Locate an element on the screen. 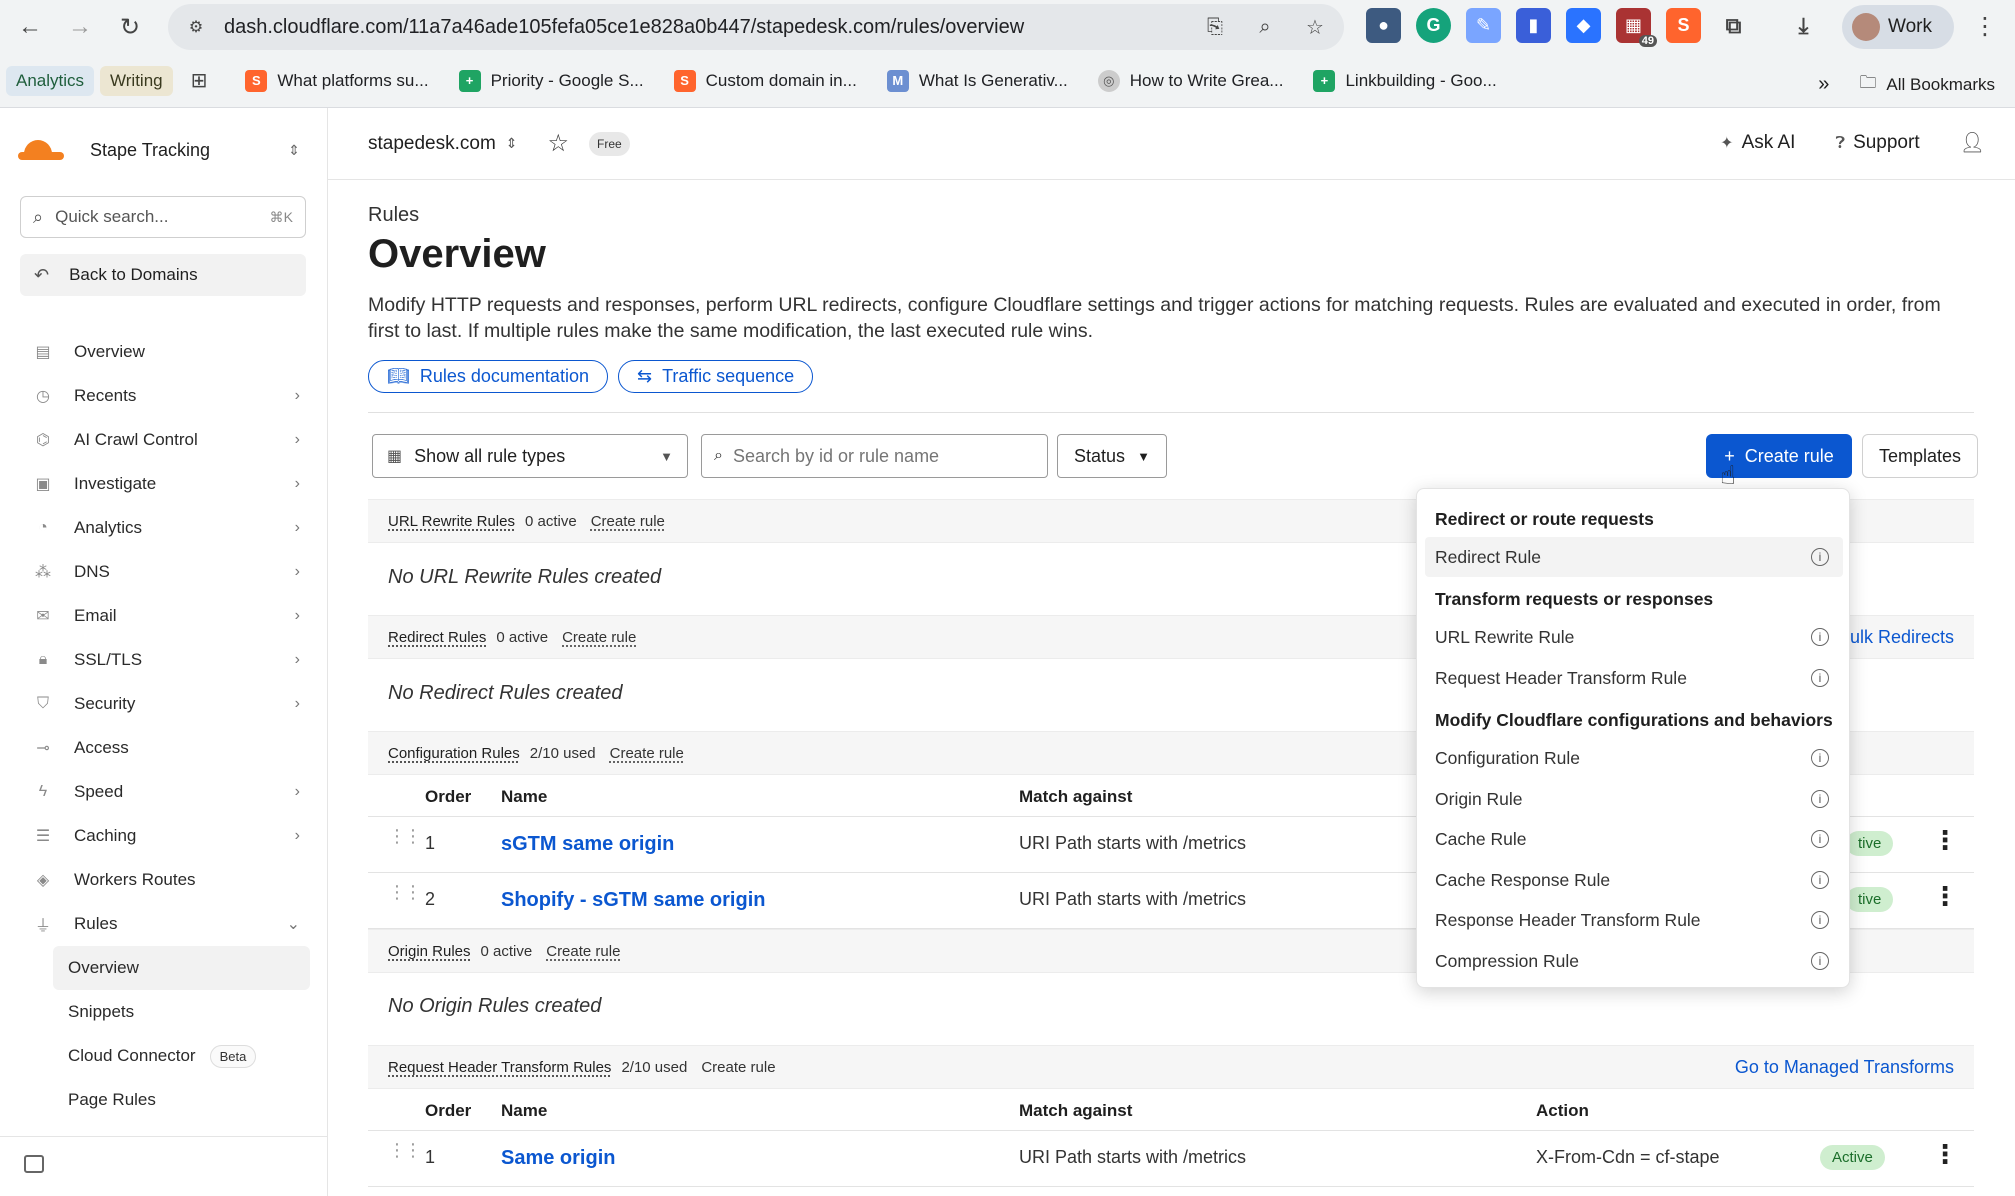 This screenshot has width=2015, height=1196. rule-name-link: sGTM same origin is located at coordinates (587, 844).